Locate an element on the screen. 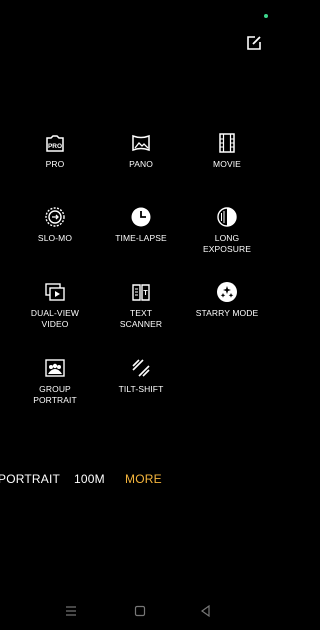 The height and width of the screenshot is (630, 320). mode-group-portrait: GROUP PORTRAIT is located at coordinates (55, 381).